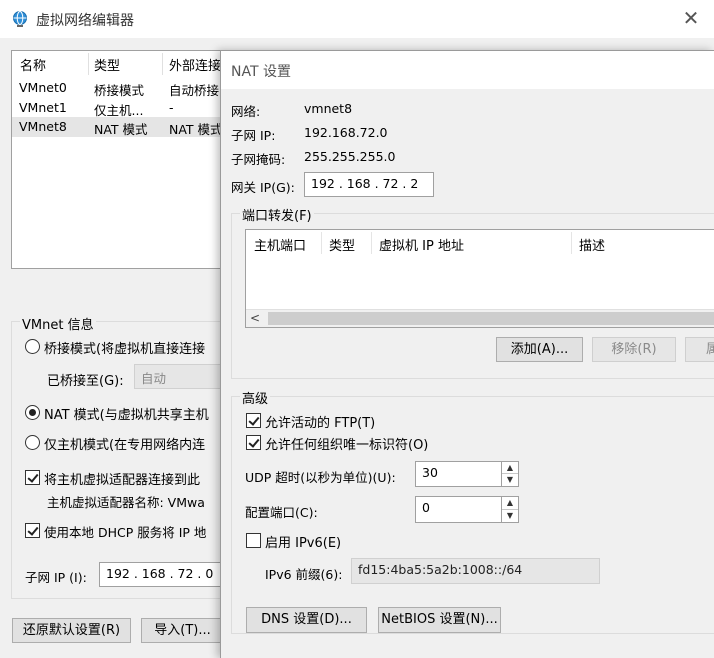 This screenshot has height=658, width=714. What do you see at coordinates (320, 477) in the screenshot?
I see `udp-timeout-label: UDP 超时(以秒为单位)(U):` at bounding box center [320, 477].